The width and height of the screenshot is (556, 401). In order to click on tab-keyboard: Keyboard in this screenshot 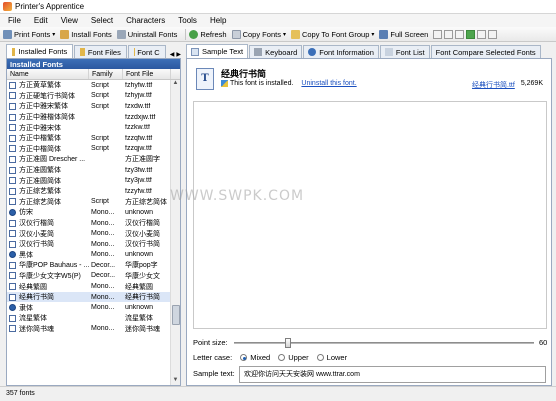, I will do `click(276, 51)`.